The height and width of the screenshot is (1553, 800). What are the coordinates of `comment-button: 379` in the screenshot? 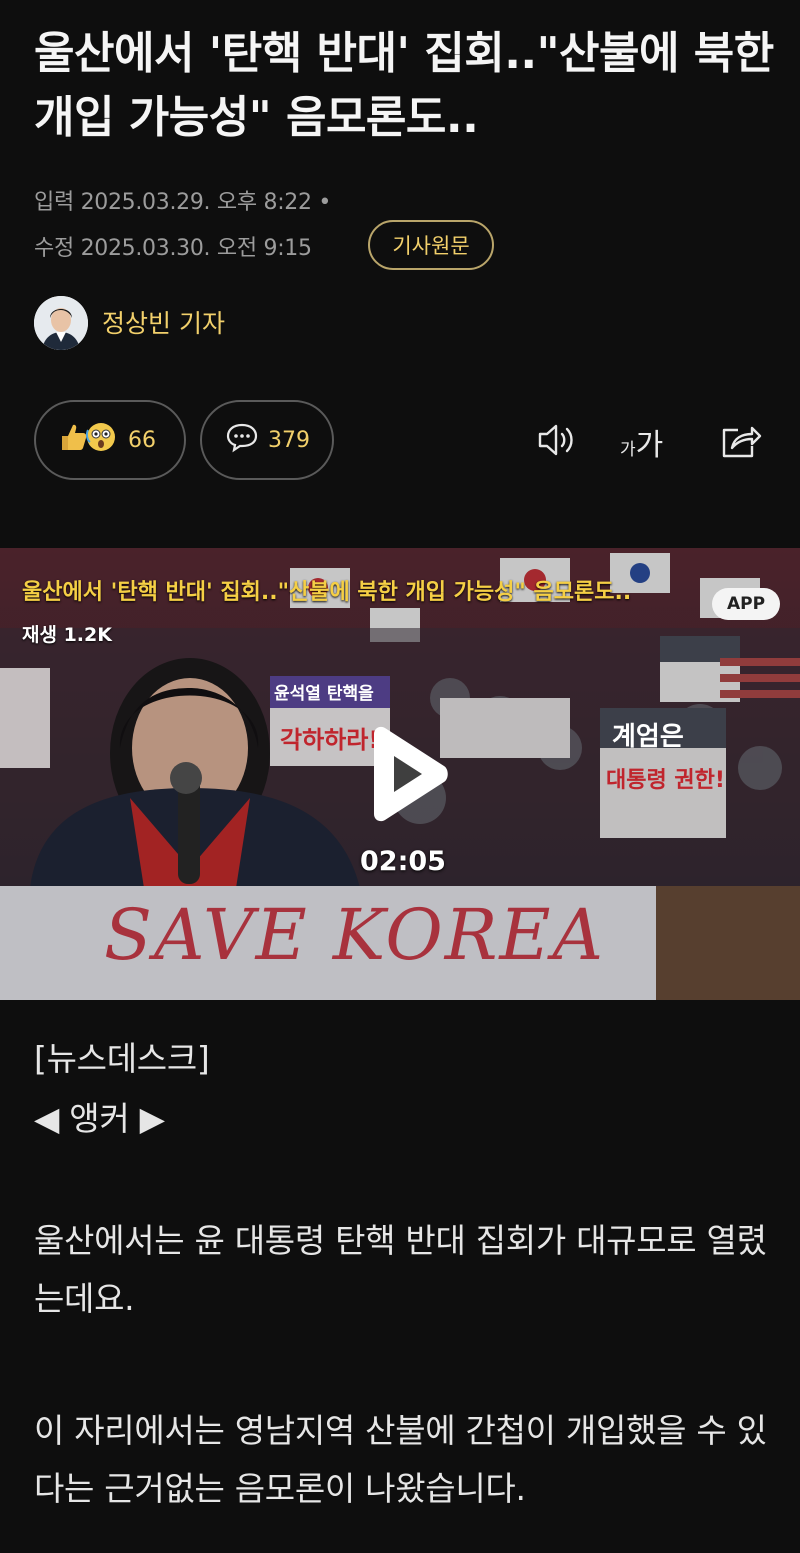 It's located at (267, 440).